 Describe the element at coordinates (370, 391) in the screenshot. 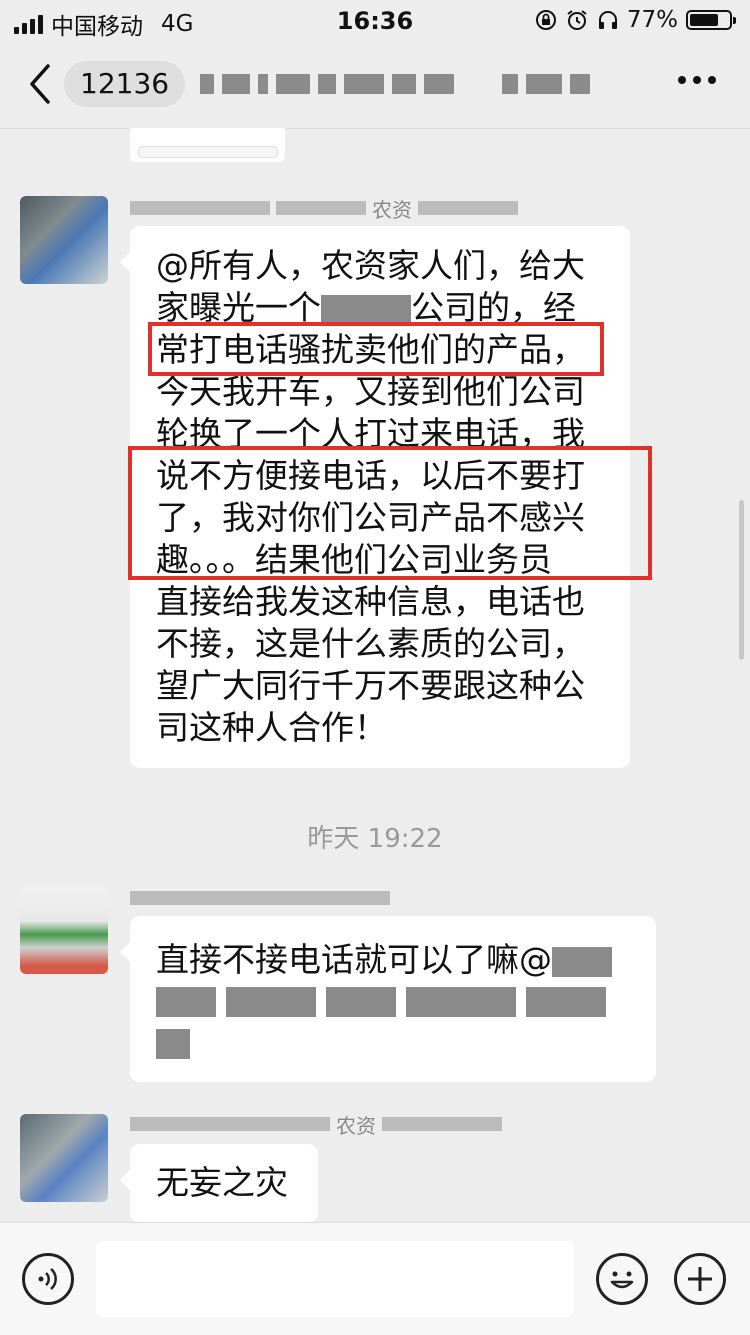

I see `message-line: 今天我开车，又接到他们公司` at that location.